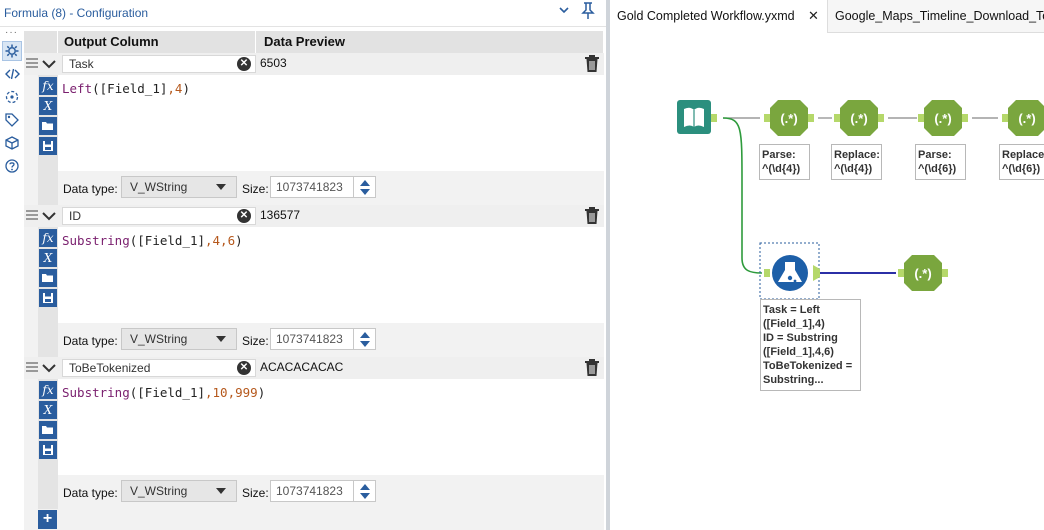 The height and width of the screenshot is (530, 1044). I want to click on data-preview-header: Data Preview, so click(431, 42).